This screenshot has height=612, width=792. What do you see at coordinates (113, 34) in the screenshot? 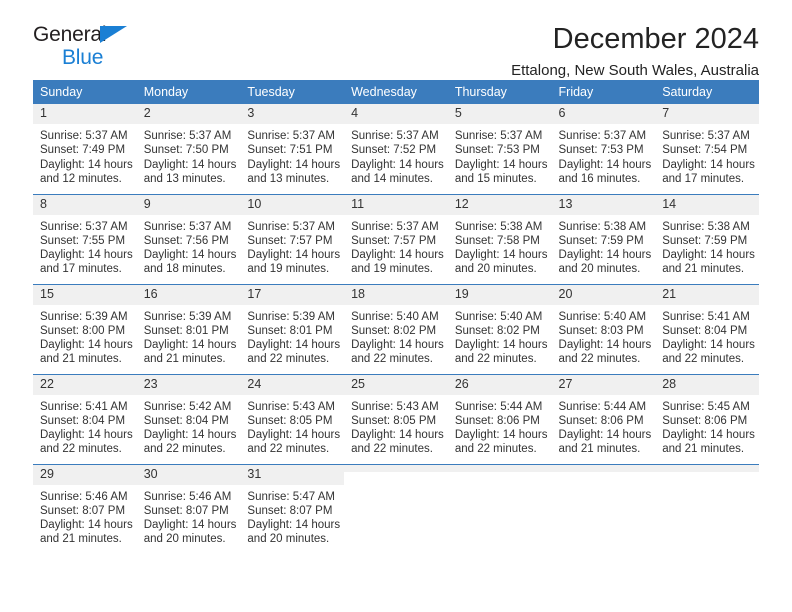
I see `logo-triangle-icon` at bounding box center [113, 34].